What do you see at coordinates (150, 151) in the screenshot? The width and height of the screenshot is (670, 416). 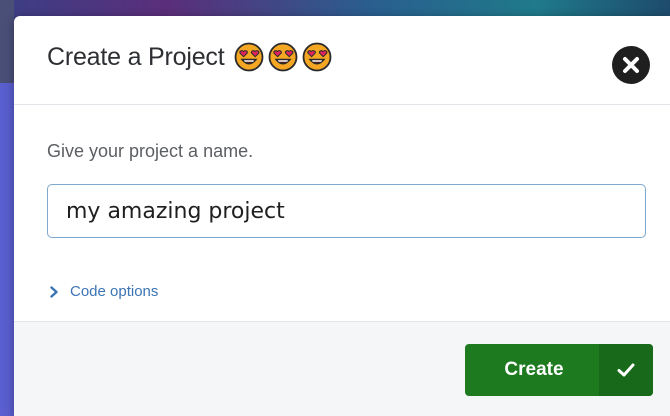 I see `project-name-prompt: Give your project a name.` at bounding box center [150, 151].